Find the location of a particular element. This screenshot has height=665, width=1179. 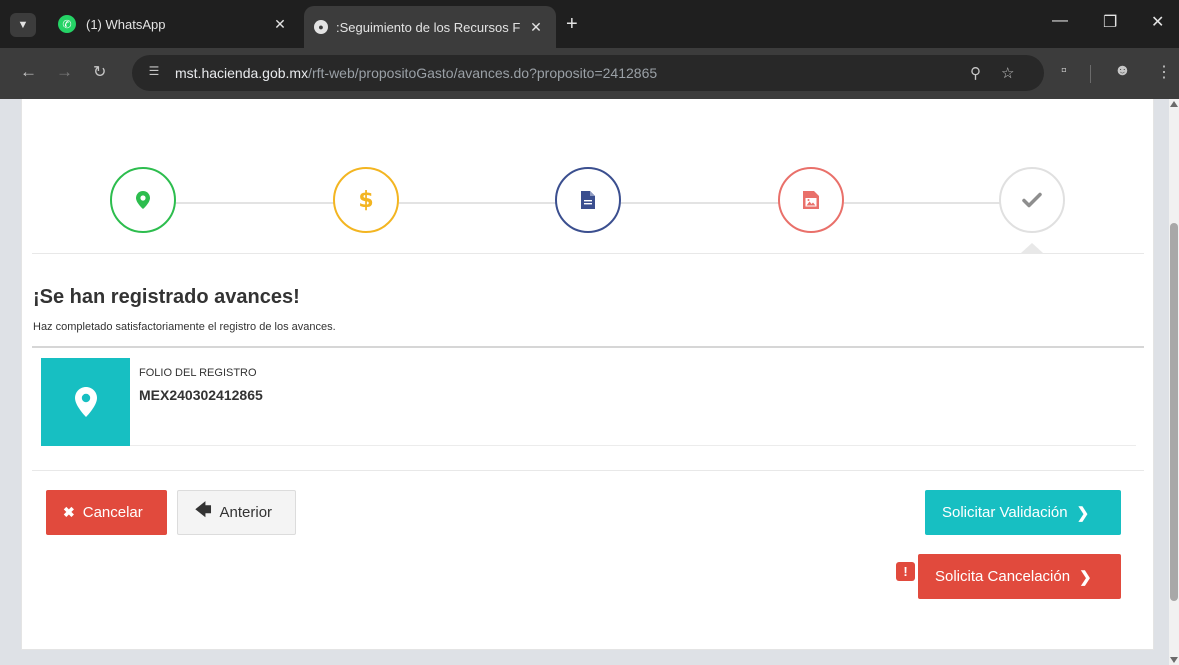

step-finish is located at coordinates (1032, 200).